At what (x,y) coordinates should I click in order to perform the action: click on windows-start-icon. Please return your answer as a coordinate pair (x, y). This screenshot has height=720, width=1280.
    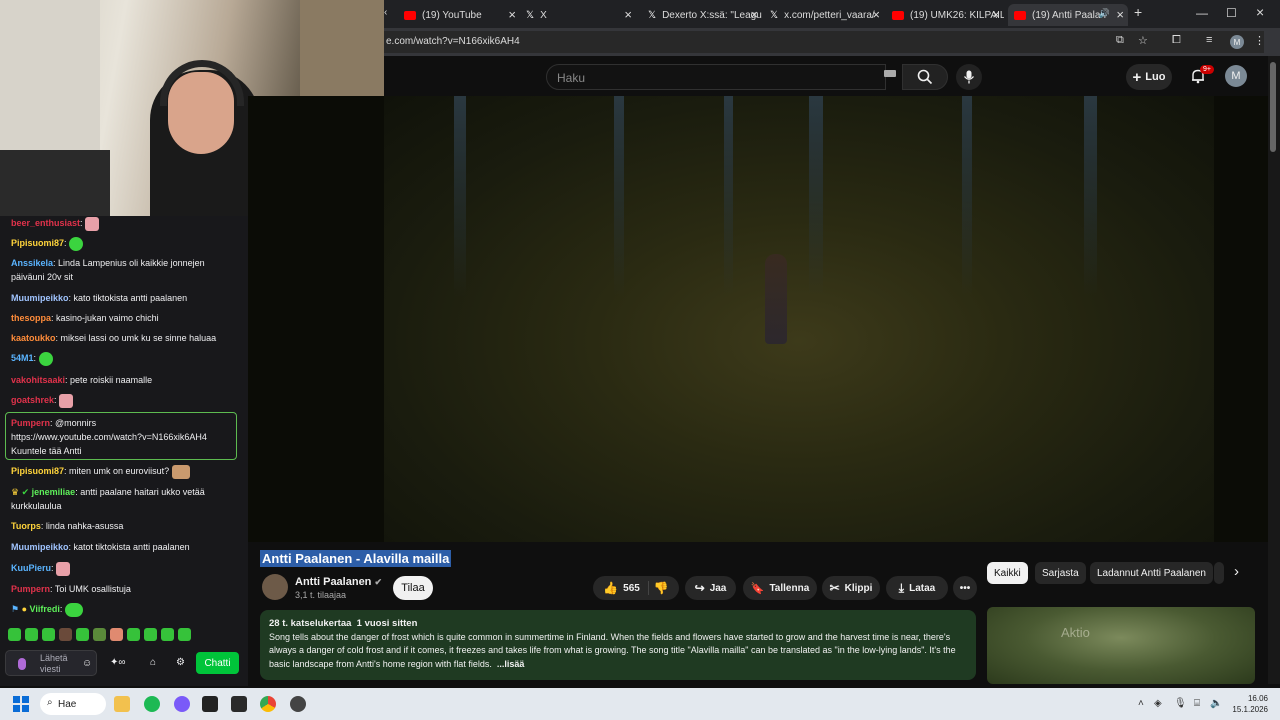
    Looking at the image, I should click on (21, 704).